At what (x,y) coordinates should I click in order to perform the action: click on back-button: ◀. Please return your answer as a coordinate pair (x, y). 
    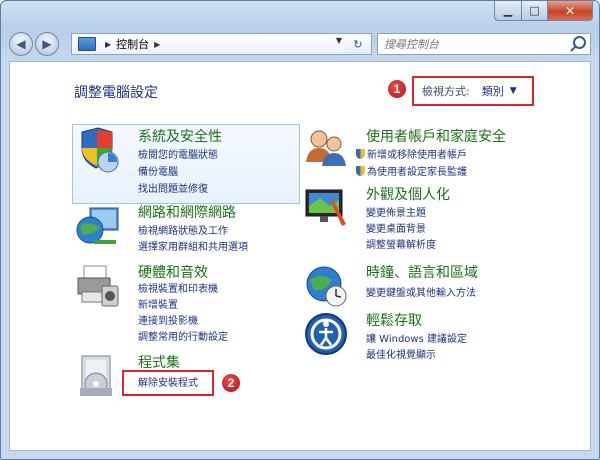
    Looking at the image, I should click on (21, 44).